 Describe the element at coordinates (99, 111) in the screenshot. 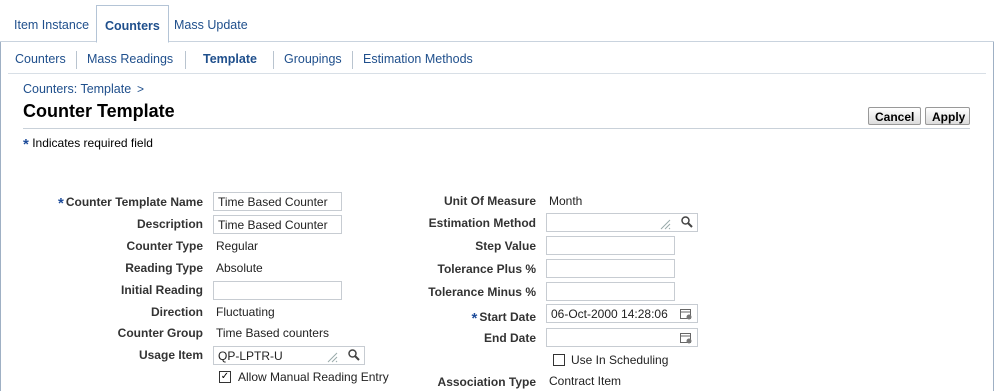

I see `page-title: Counter Template` at that location.